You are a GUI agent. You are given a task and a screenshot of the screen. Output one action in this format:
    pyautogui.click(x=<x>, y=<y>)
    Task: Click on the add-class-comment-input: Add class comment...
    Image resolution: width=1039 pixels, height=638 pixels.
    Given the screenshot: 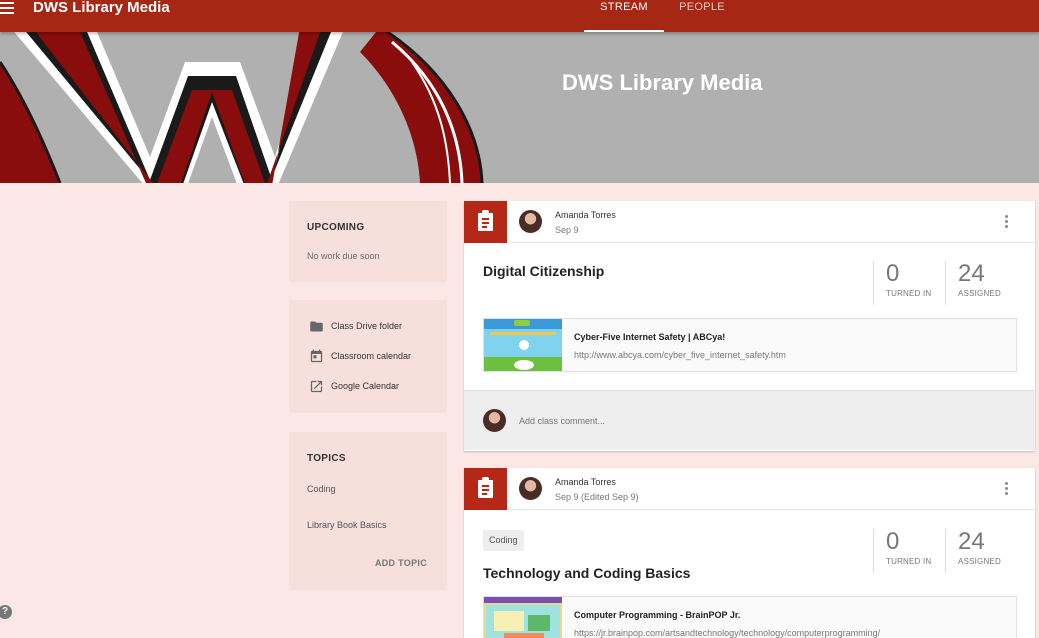 What is the action you would take?
    pyautogui.click(x=562, y=421)
    